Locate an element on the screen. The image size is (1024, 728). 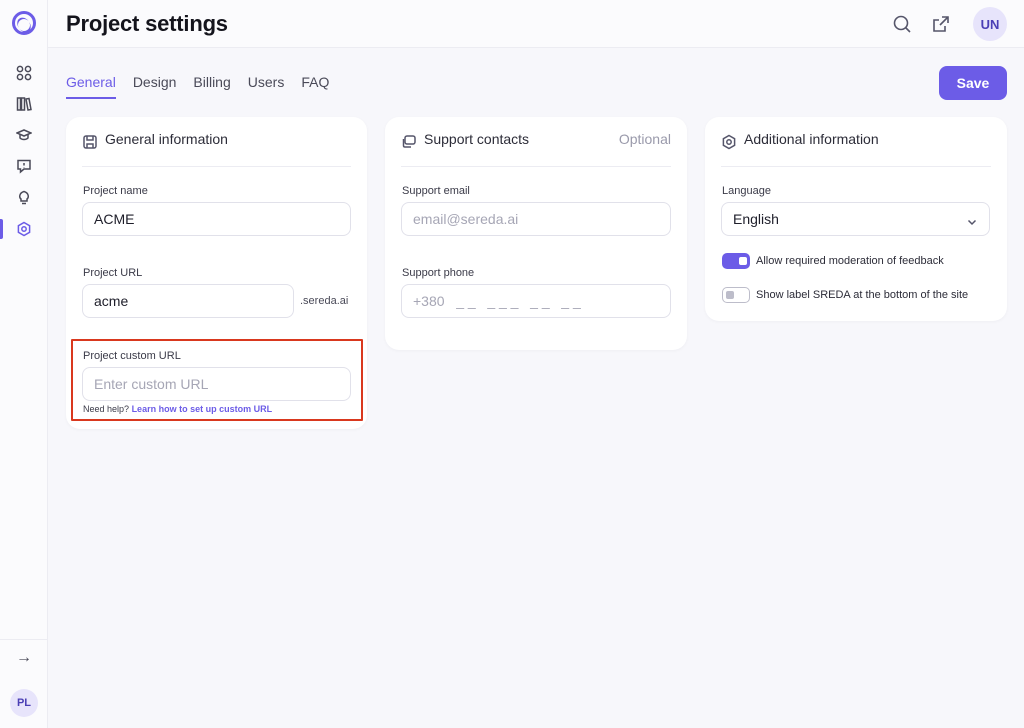
support-phone-input: +380 _ _ _ _ _ _ _ _ _ is located at coordinates (536, 301).